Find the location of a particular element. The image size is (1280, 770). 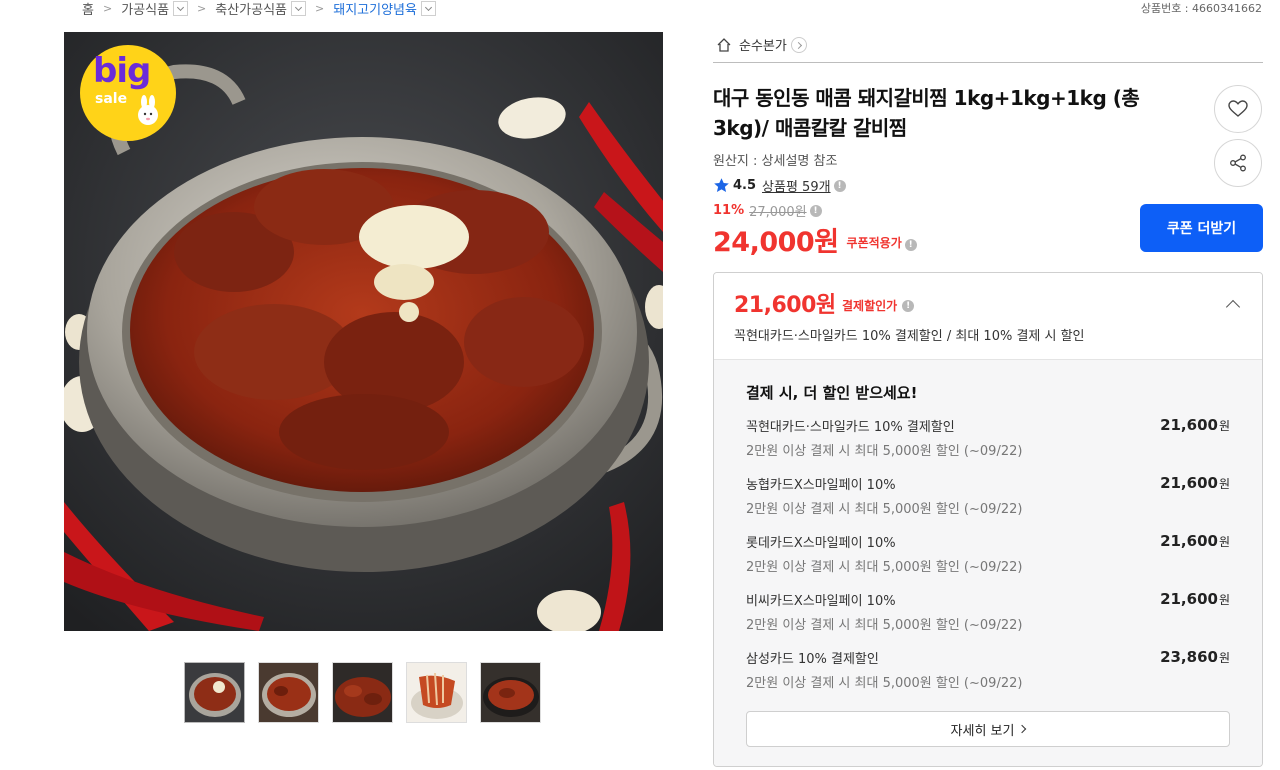

thumbnail-1-image is located at coordinates (214, 692).